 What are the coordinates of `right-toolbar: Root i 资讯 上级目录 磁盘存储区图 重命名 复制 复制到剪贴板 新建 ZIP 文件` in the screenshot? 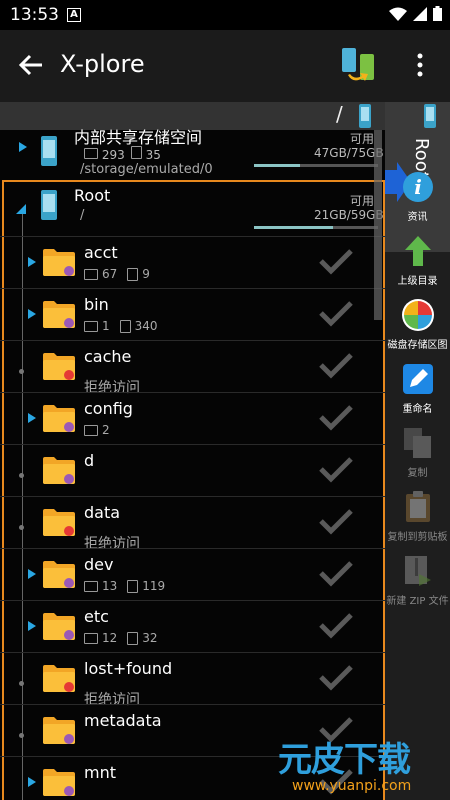 It's located at (417, 451).